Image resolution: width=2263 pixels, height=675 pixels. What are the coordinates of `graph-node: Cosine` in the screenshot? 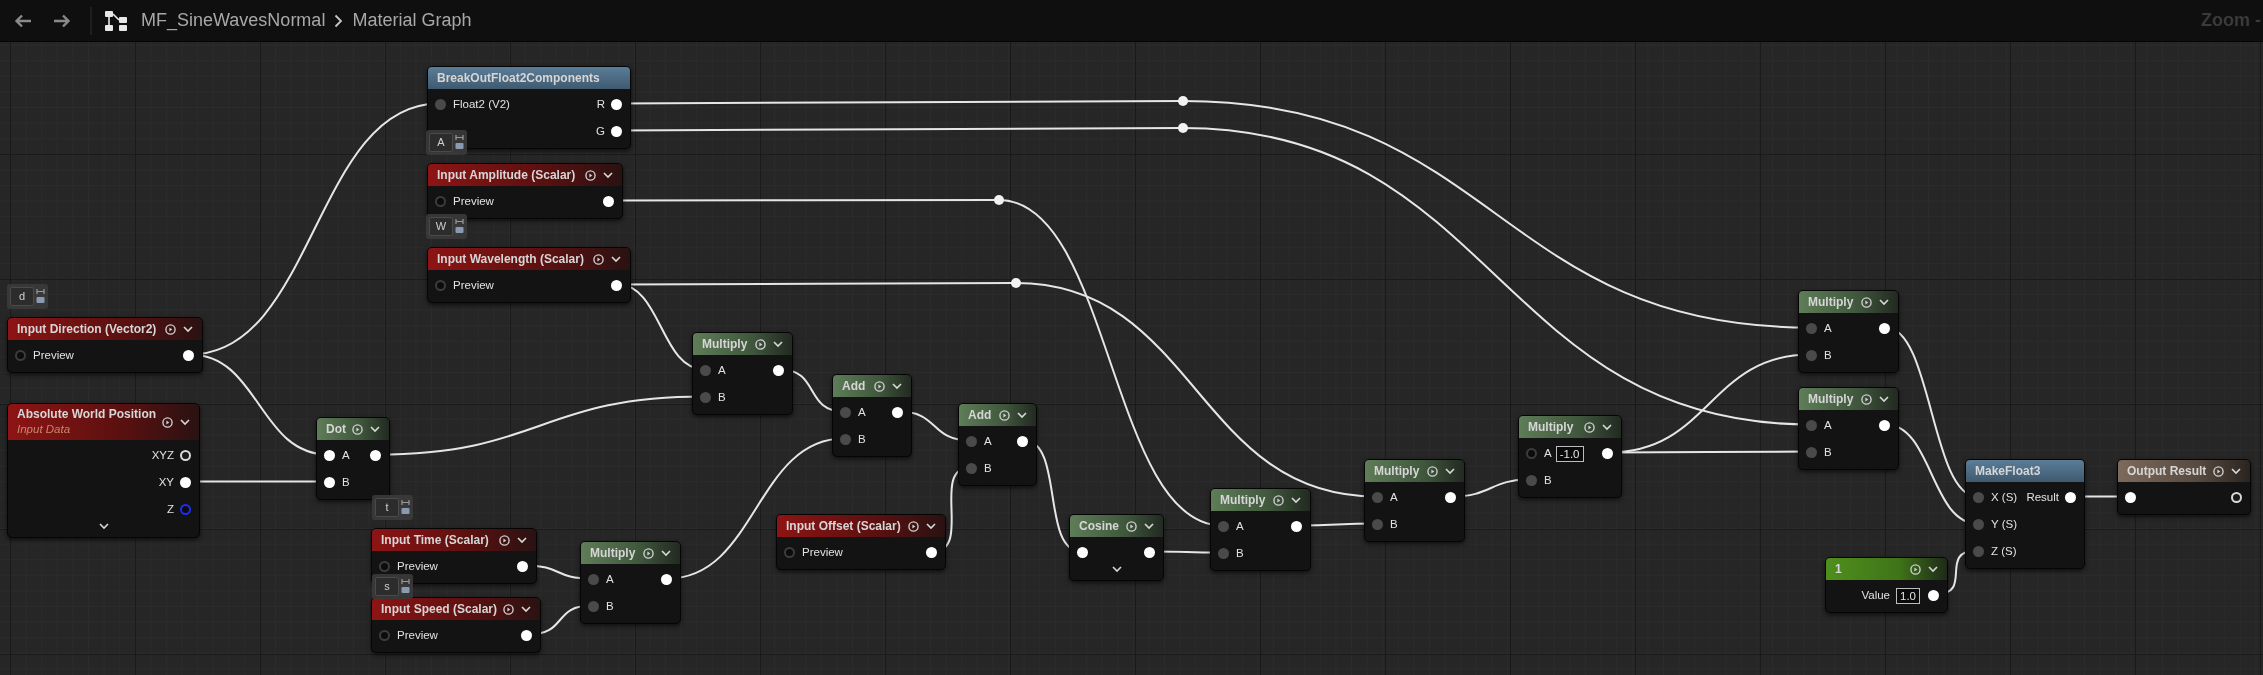 It's located at (1116, 547).